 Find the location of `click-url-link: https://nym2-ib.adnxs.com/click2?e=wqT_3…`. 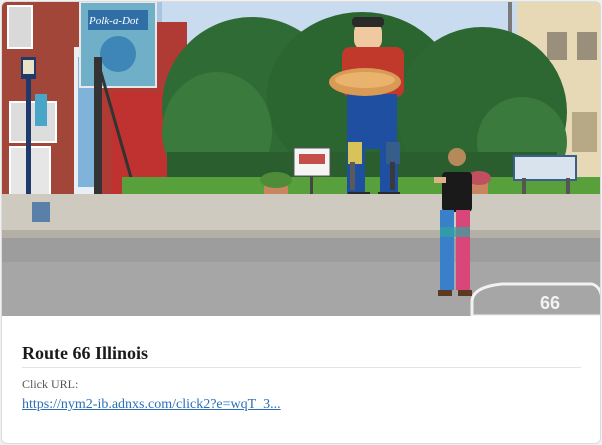

click-url-link: https://nym2-ib.adnxs.com/click2?e=wqT_3… is located at coordinates (151, 405).